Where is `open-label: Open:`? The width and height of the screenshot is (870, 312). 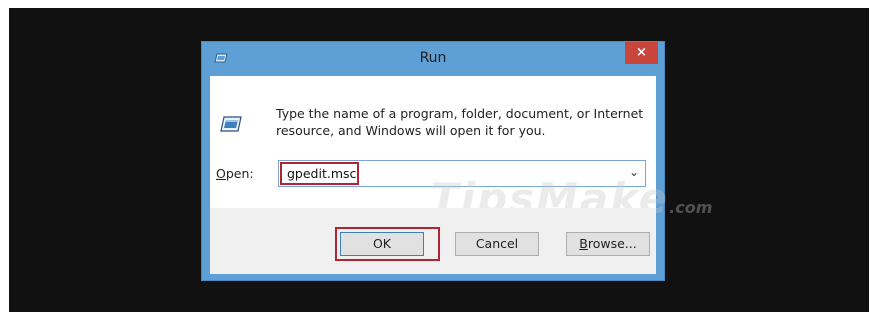 open-label: Open: is located at coordinates (235, 173).